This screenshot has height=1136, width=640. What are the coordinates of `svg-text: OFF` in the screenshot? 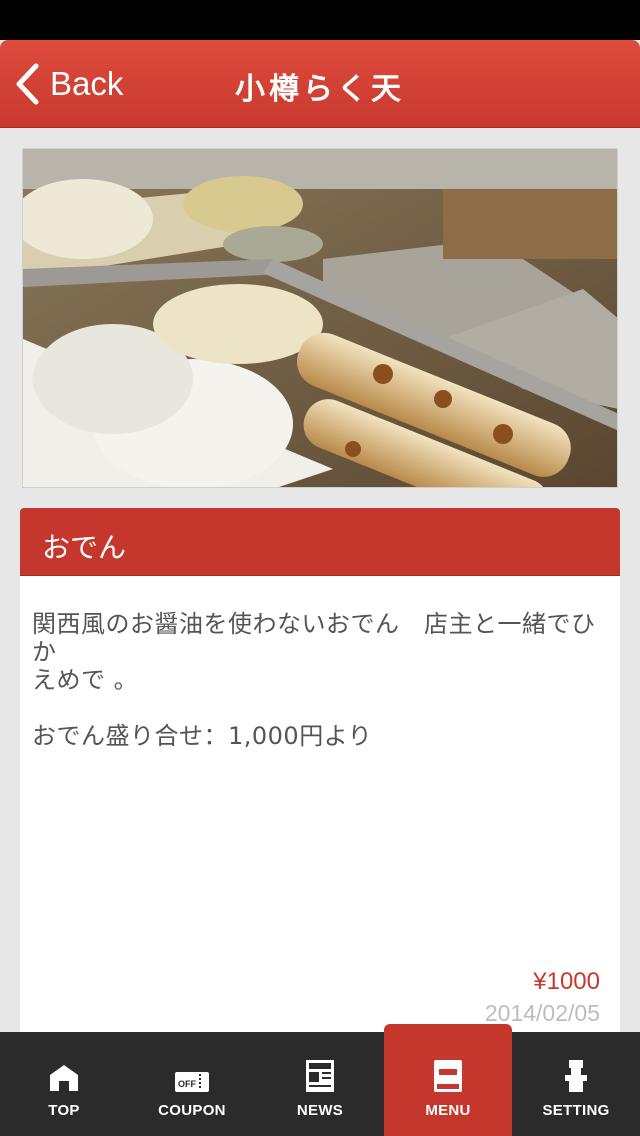 It's located at (187, 1084).